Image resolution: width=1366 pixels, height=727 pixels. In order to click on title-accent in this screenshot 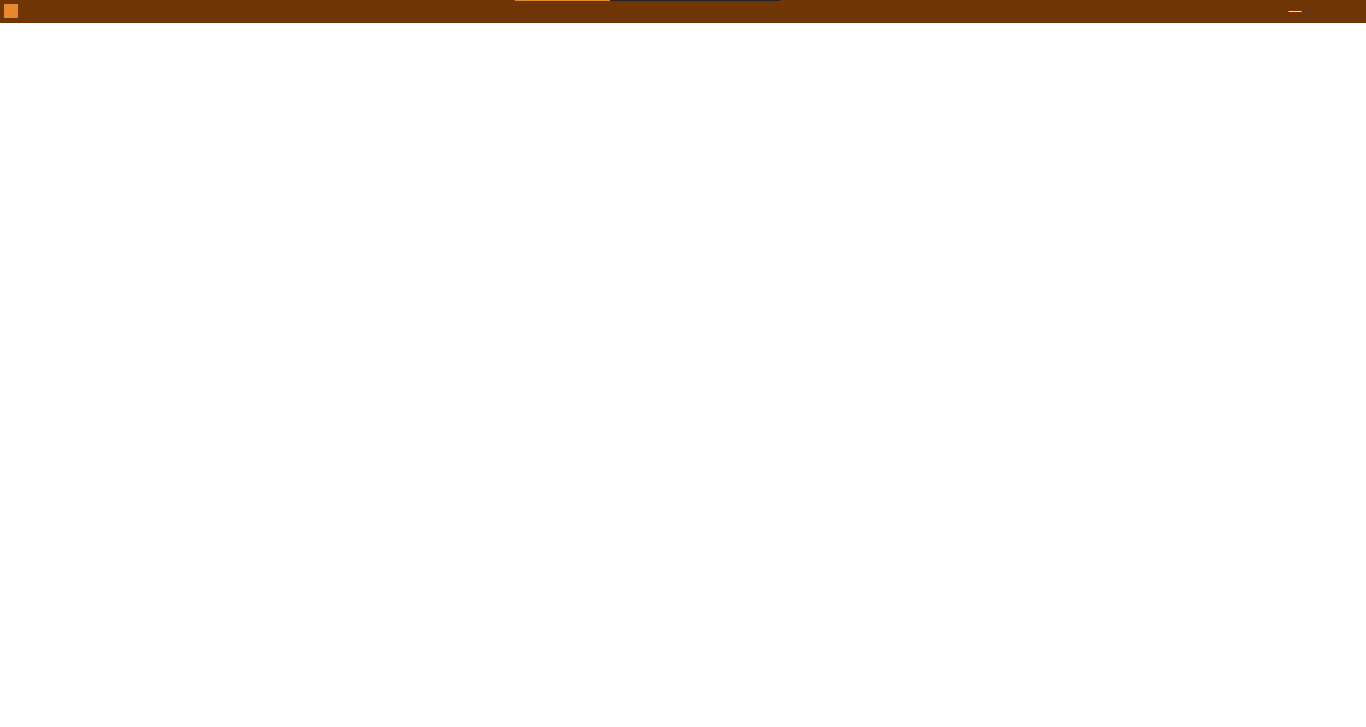, I will do `click(562, 0)`.